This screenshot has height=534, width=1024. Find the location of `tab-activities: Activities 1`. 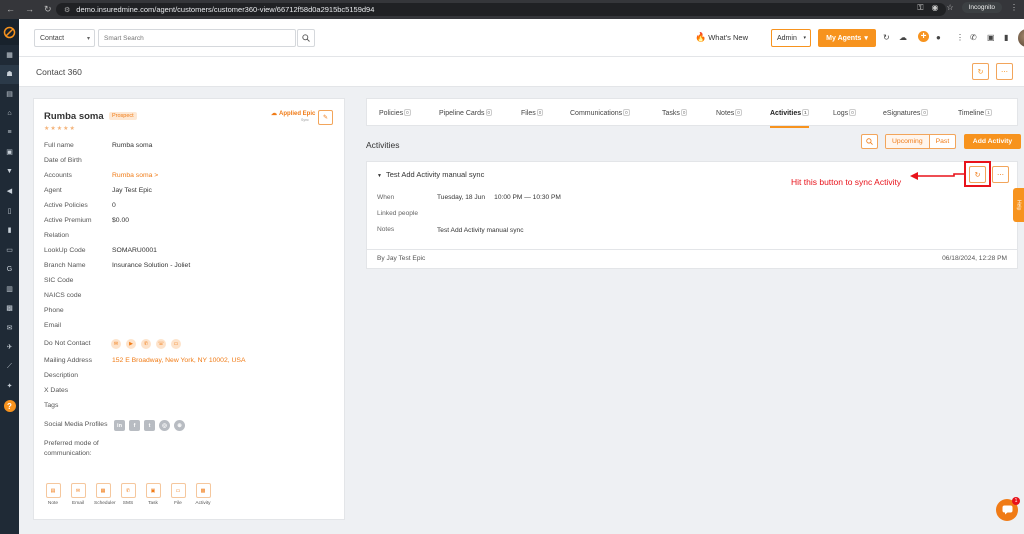

tab-activities: Activities 1 is located at coordinates (789, 118).